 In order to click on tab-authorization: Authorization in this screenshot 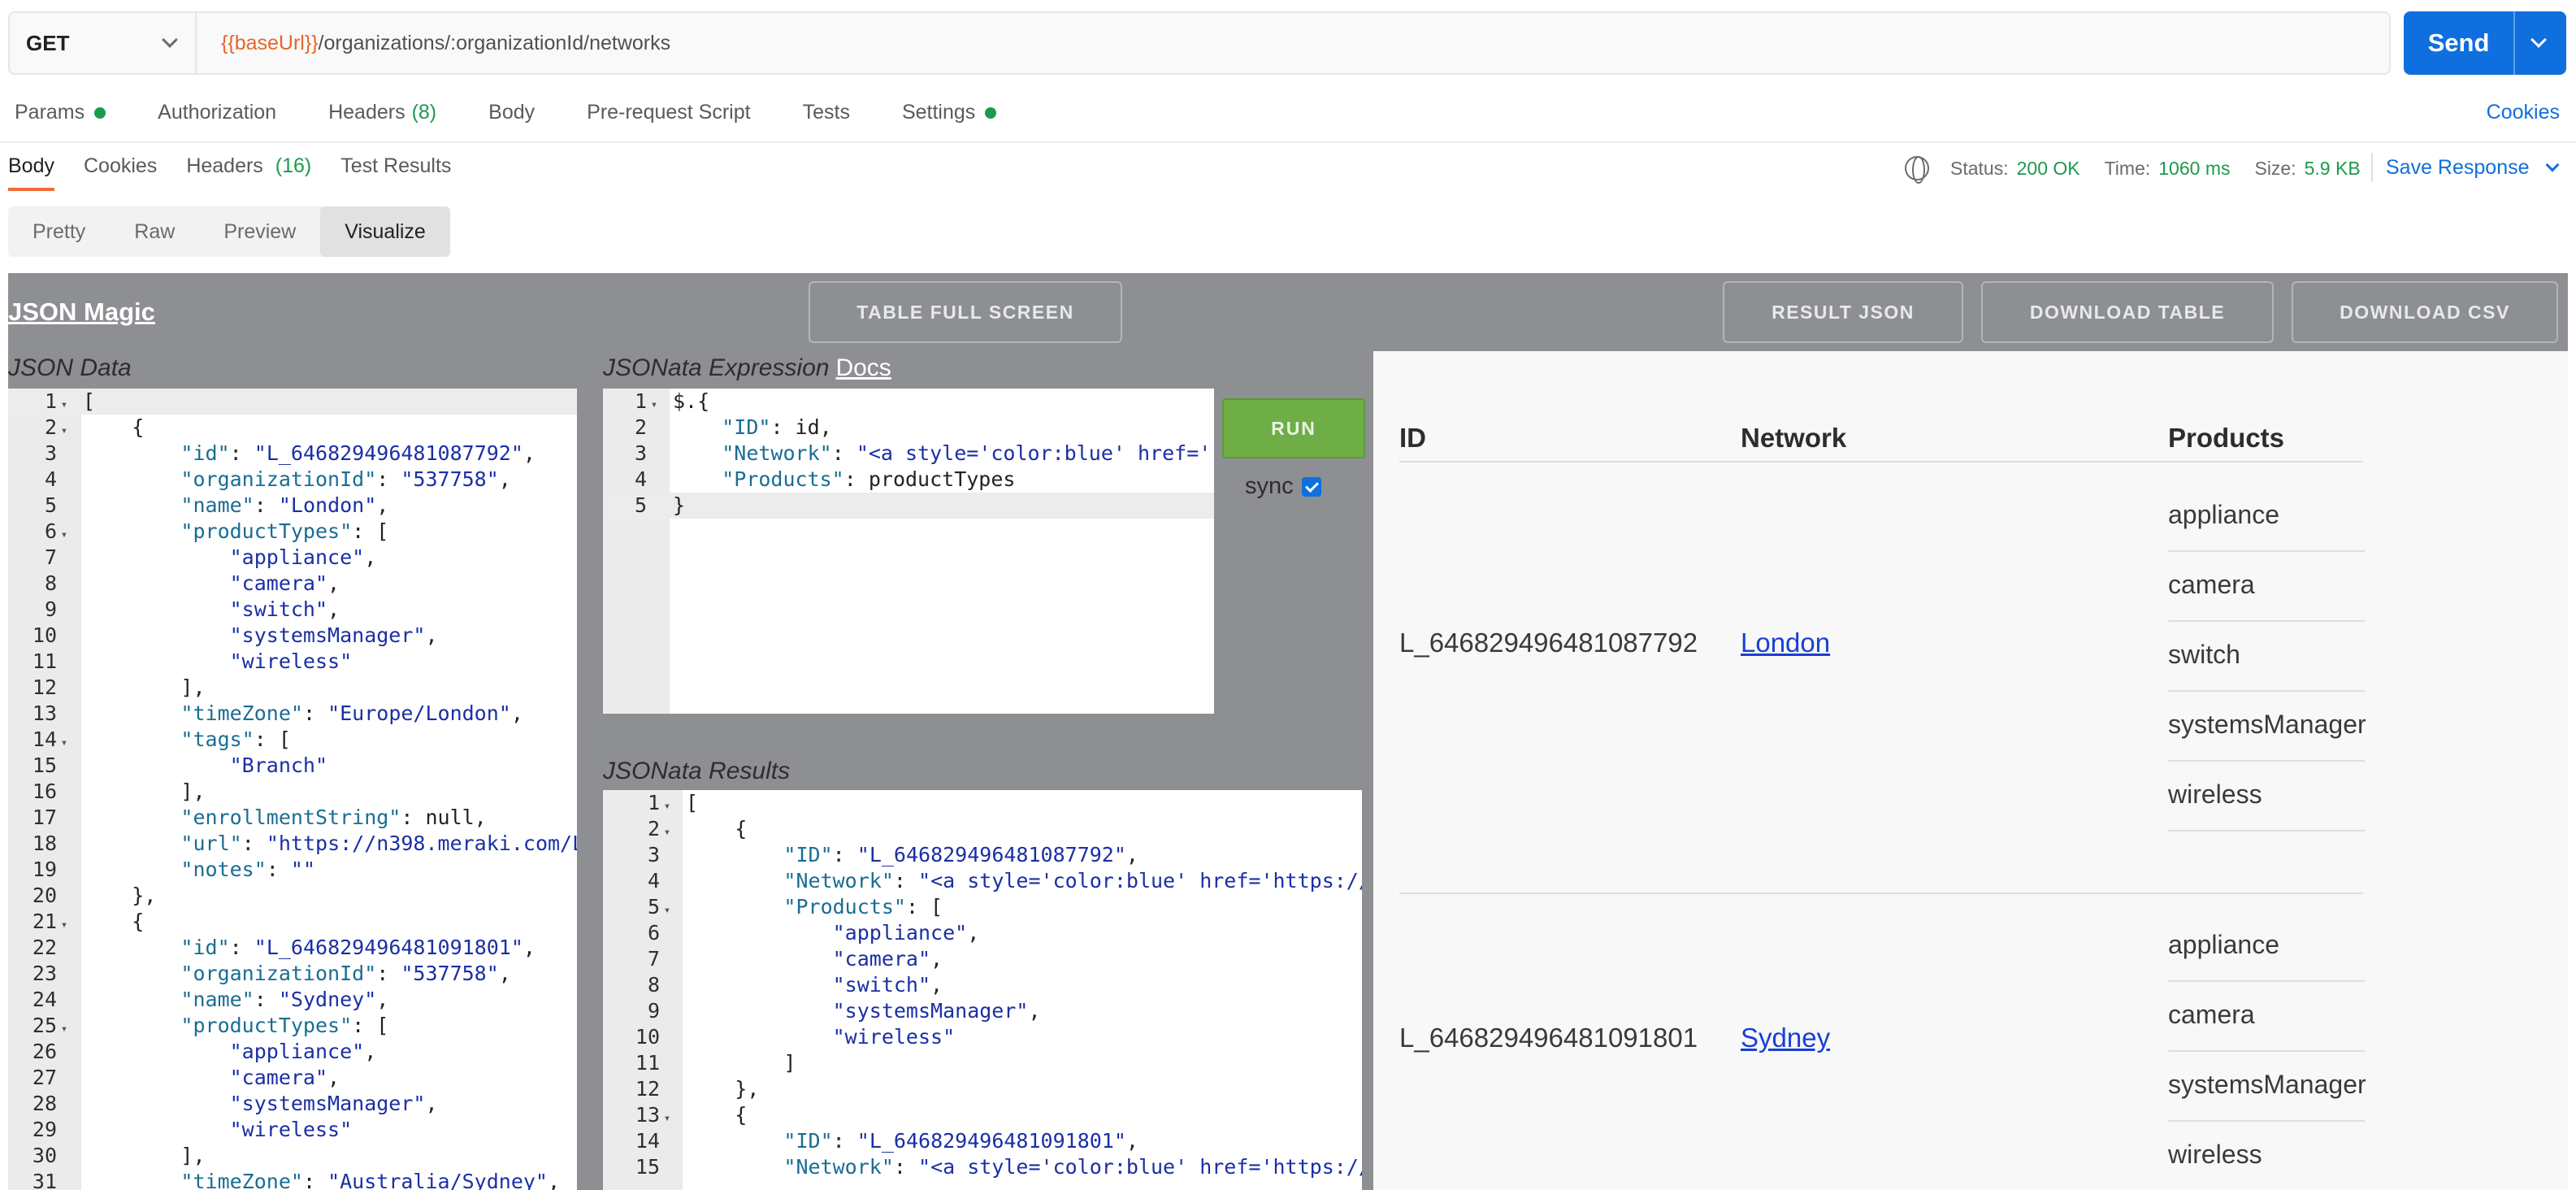, I will do `click(217, 112)`.